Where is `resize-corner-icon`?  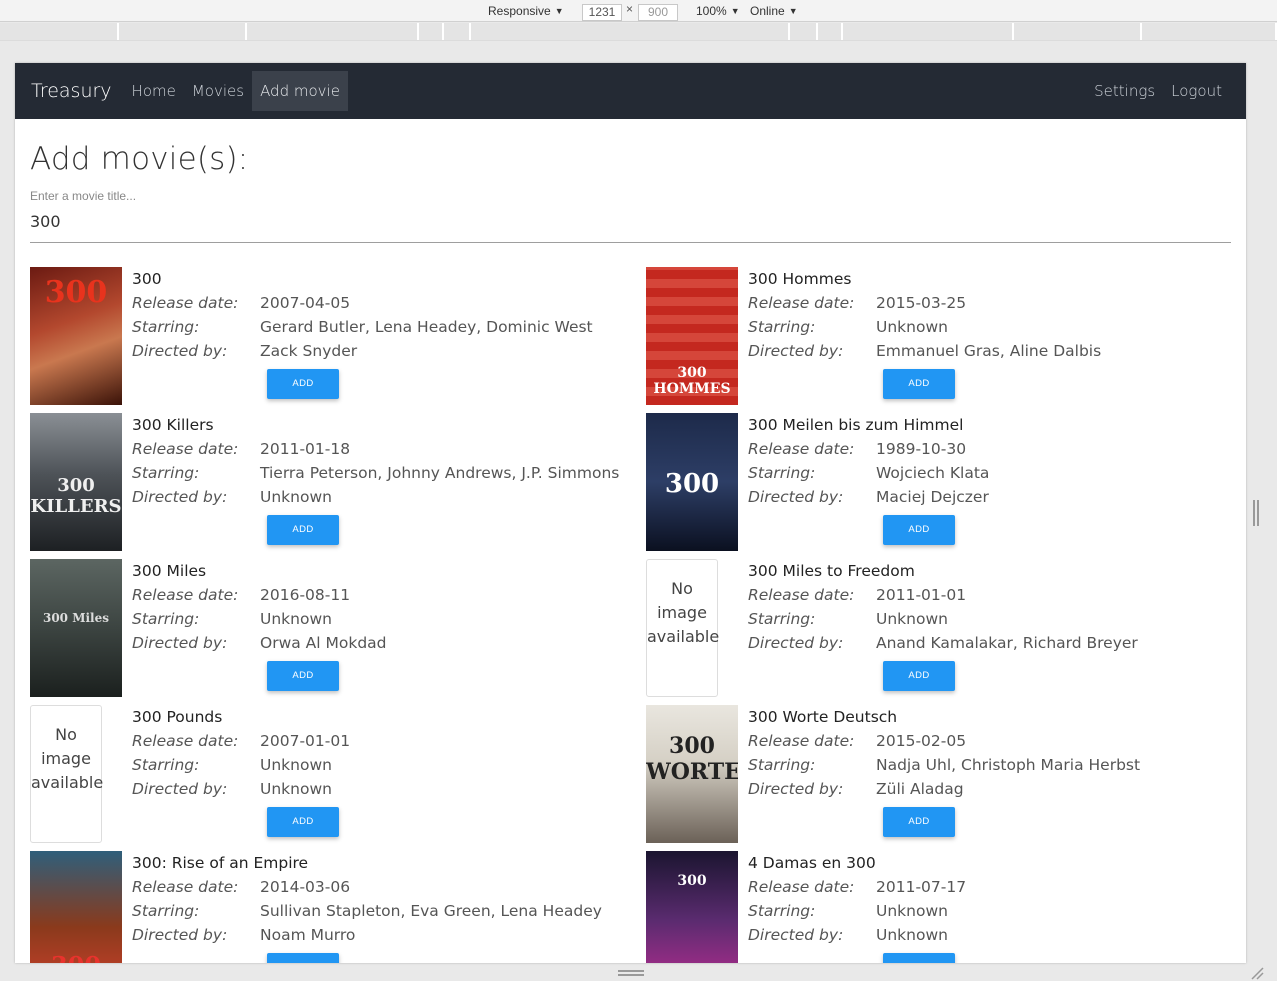
resize-corner-icon is located at coordinates (1257, 973).